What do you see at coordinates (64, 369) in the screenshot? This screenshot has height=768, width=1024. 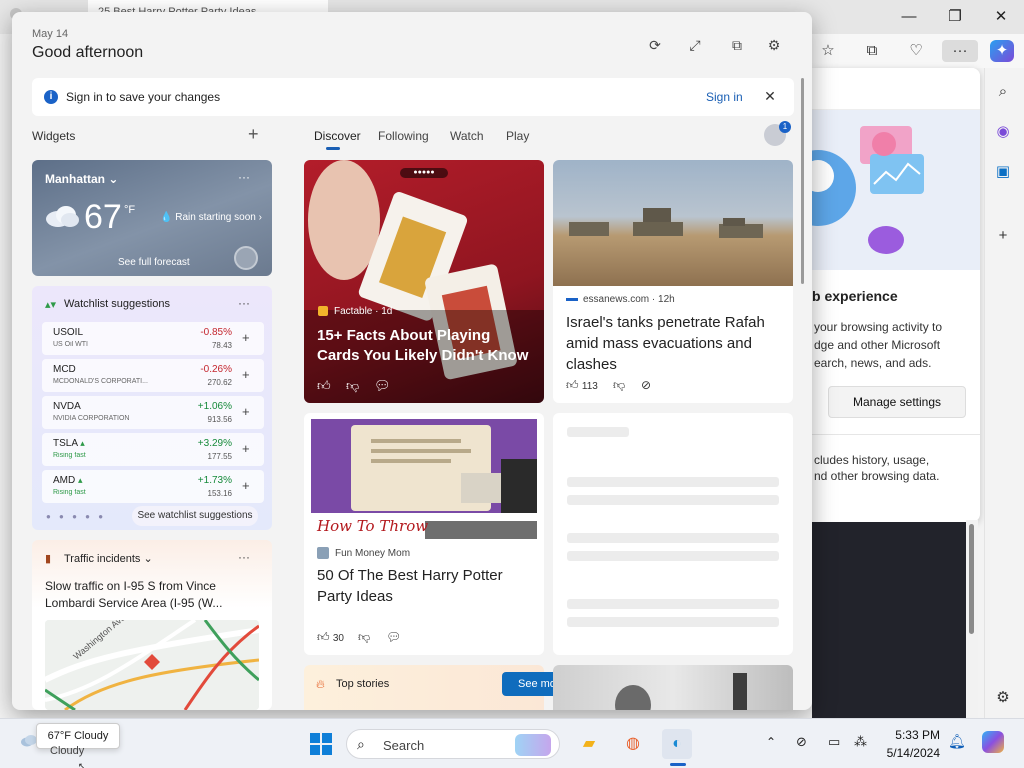 I see `stock-symbol: MCD` at bounding box center [64, 369].